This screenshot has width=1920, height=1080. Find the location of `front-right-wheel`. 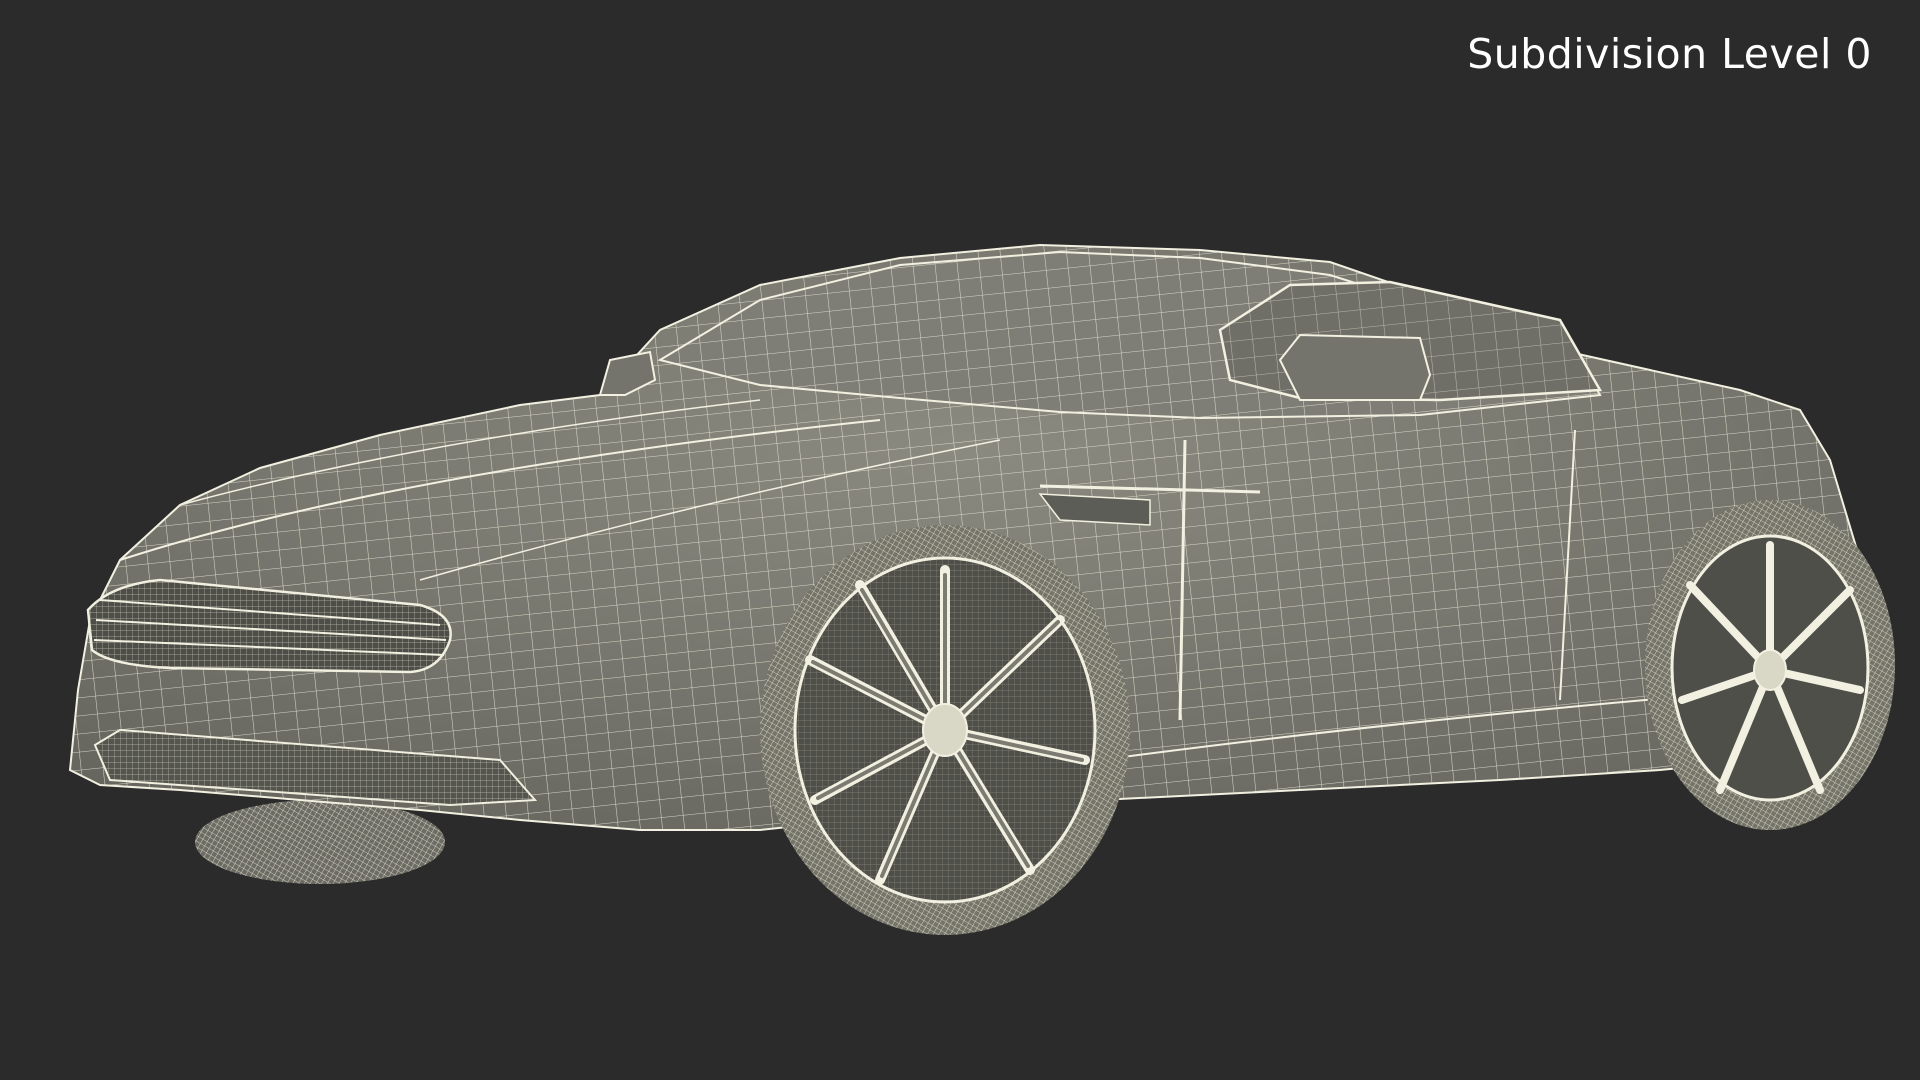

front-right-wheel is located at coordinates (945, 730).